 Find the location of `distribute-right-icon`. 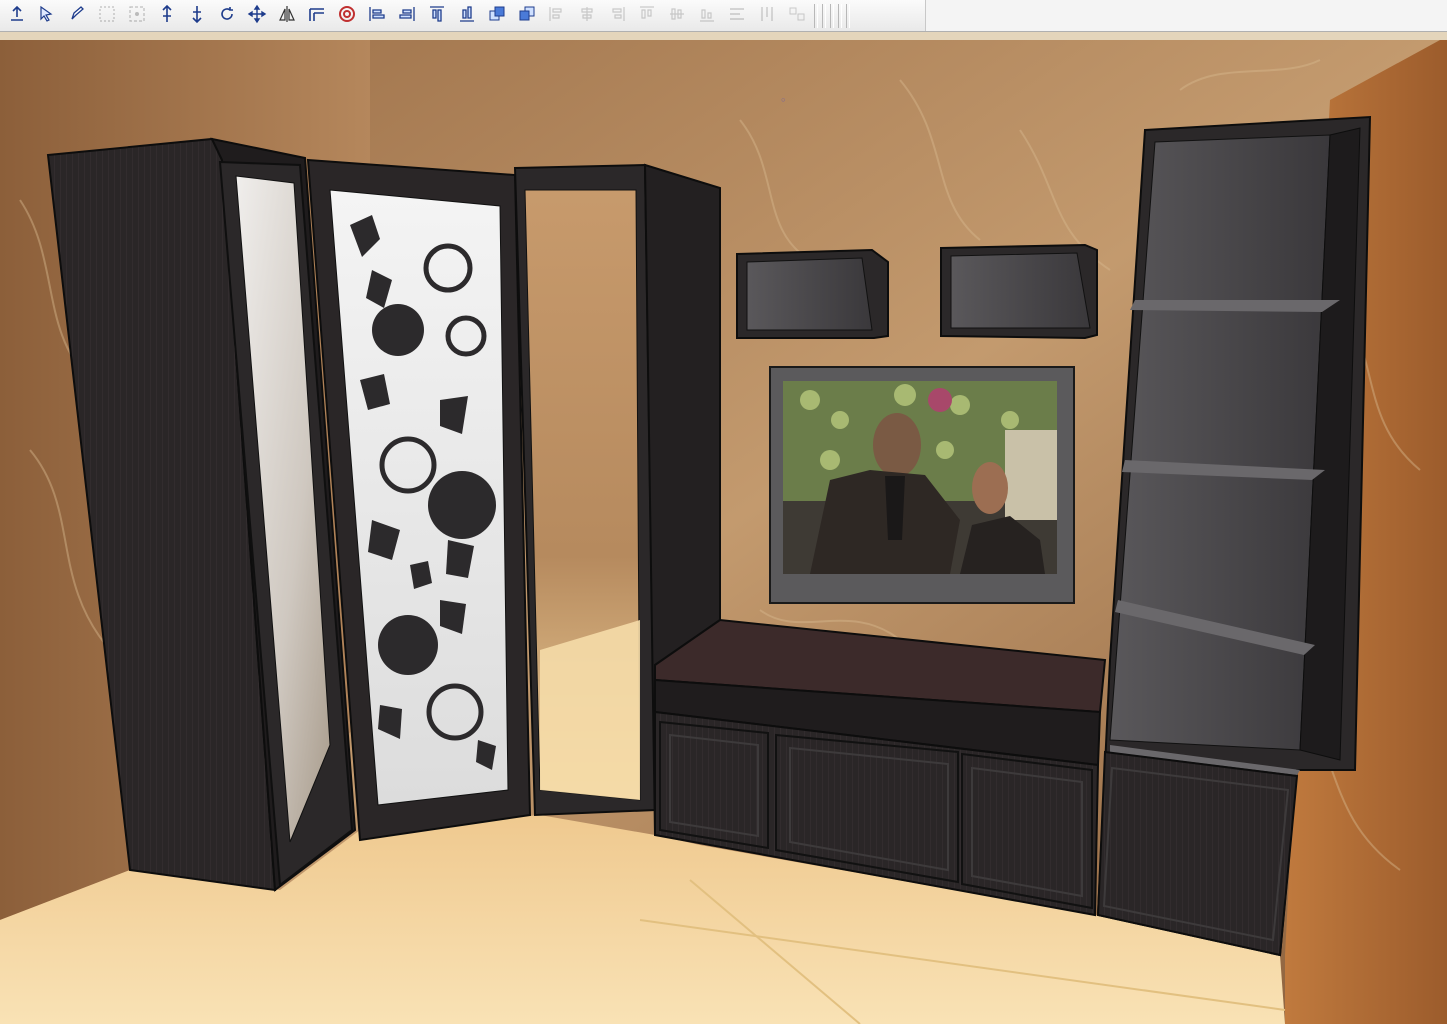

distribute-right-icon is located at coordinates (617, 16).